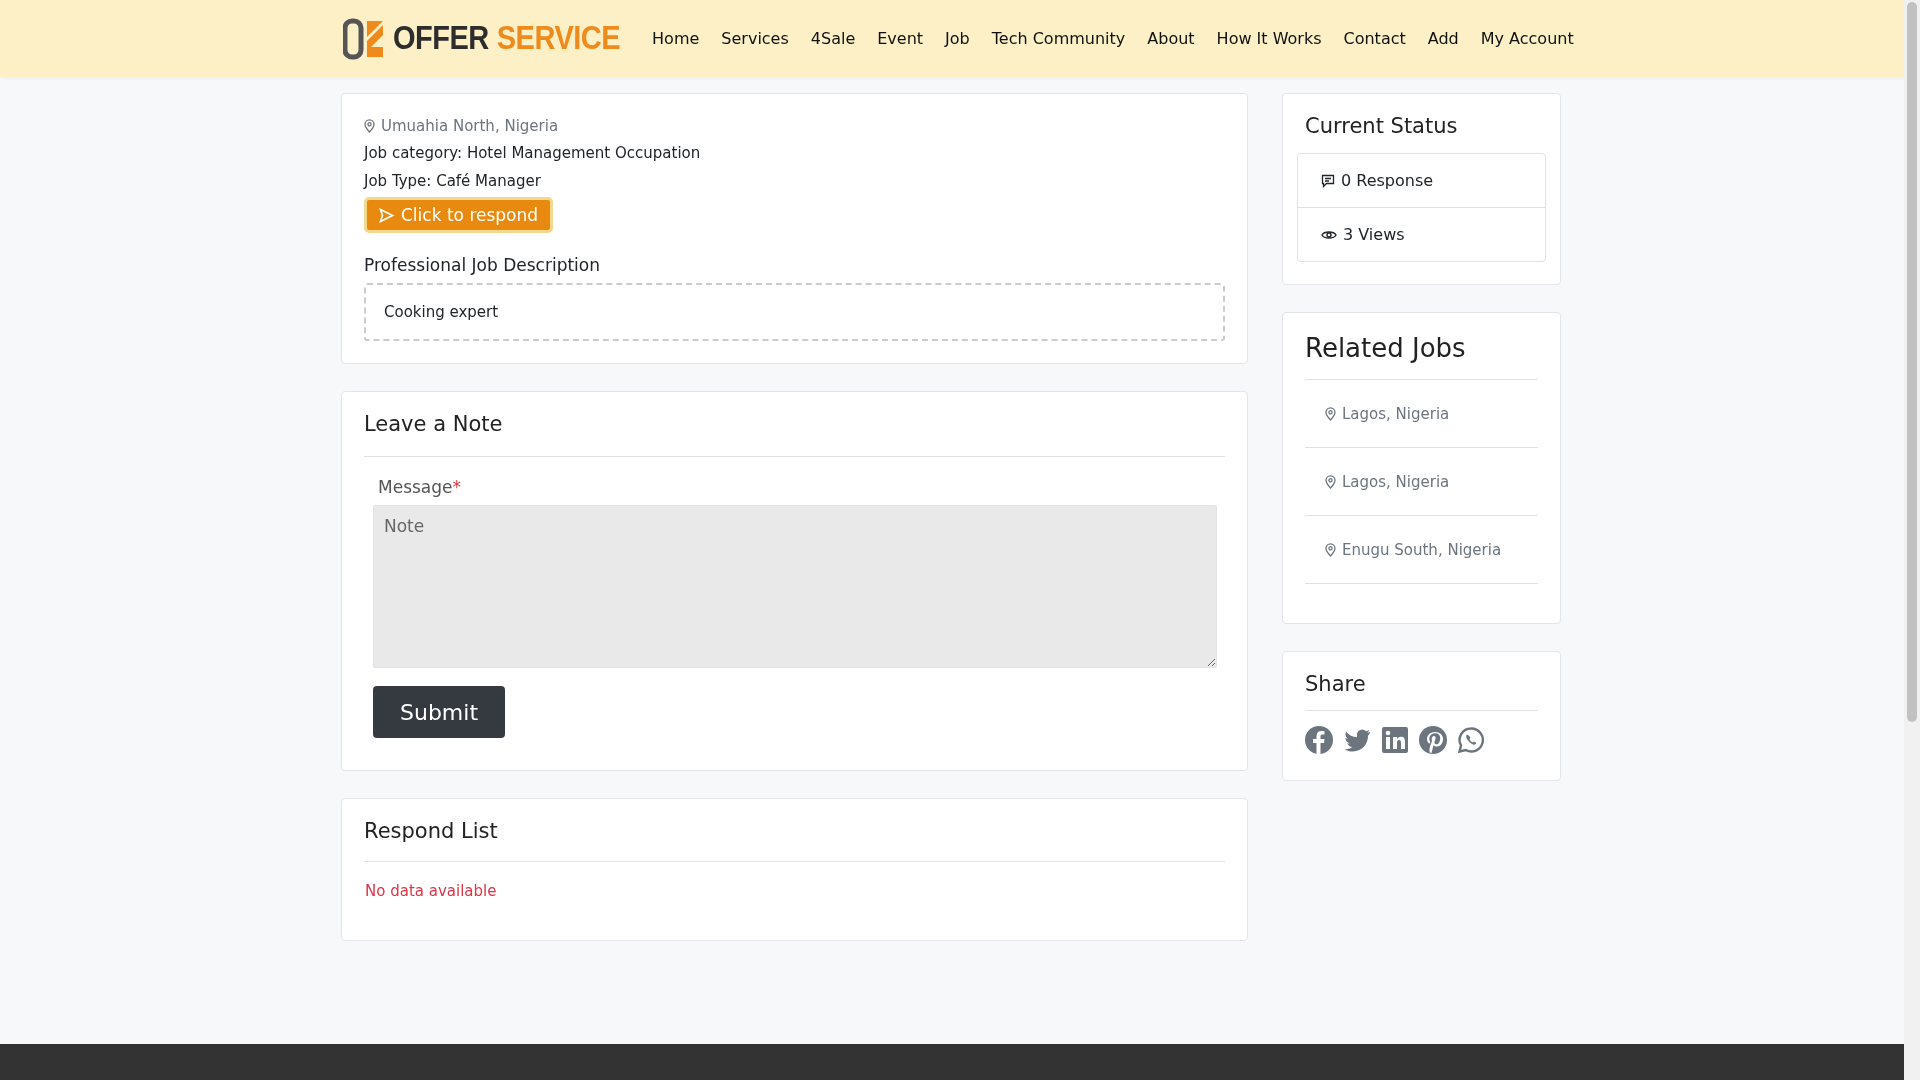 Image resolution: width=1920 pixels, height=1080 pixels. What do you see at coordinates (441, 38) in the screenshot?
I see `logo-text: OFFER` at bounding box center [441, 38].